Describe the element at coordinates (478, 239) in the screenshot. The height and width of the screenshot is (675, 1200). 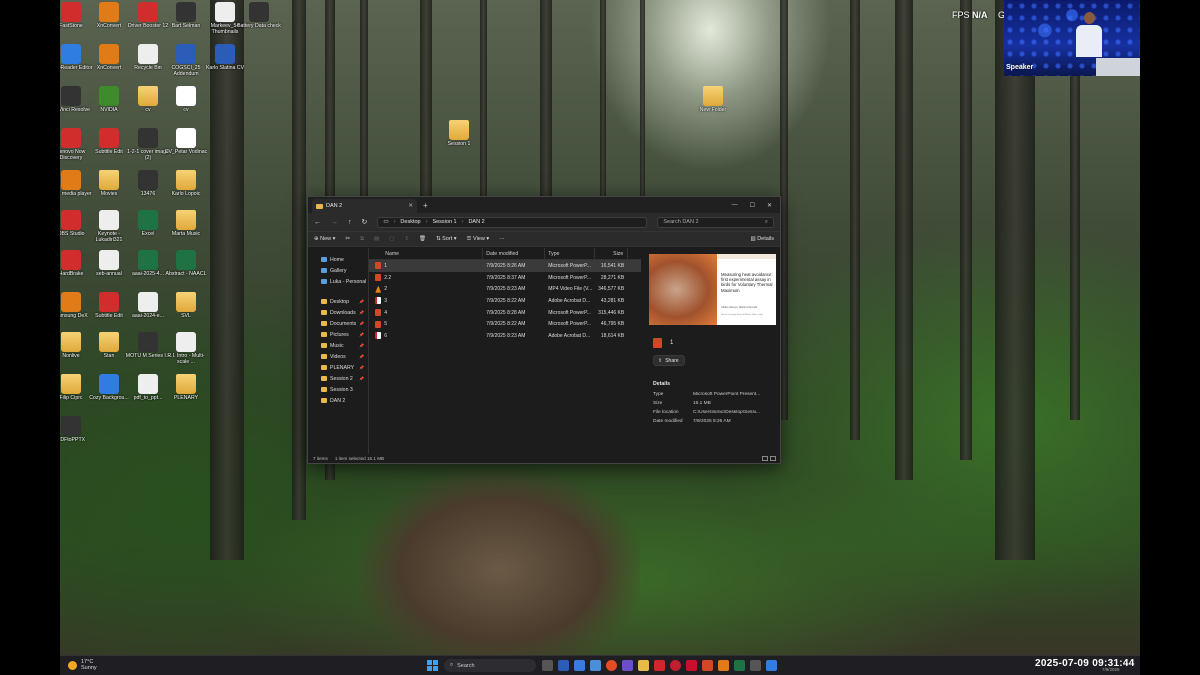
I see `view-button: ☰ View ▾` at that location.